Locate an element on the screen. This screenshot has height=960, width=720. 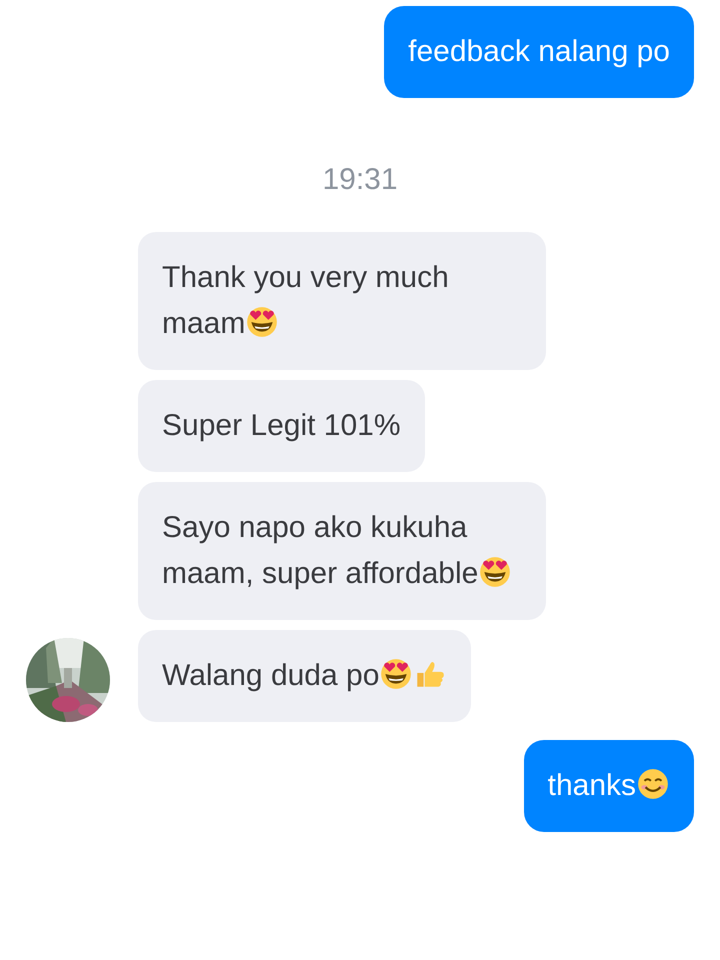
sent-message: thanks is located at coordinates (609, 786).